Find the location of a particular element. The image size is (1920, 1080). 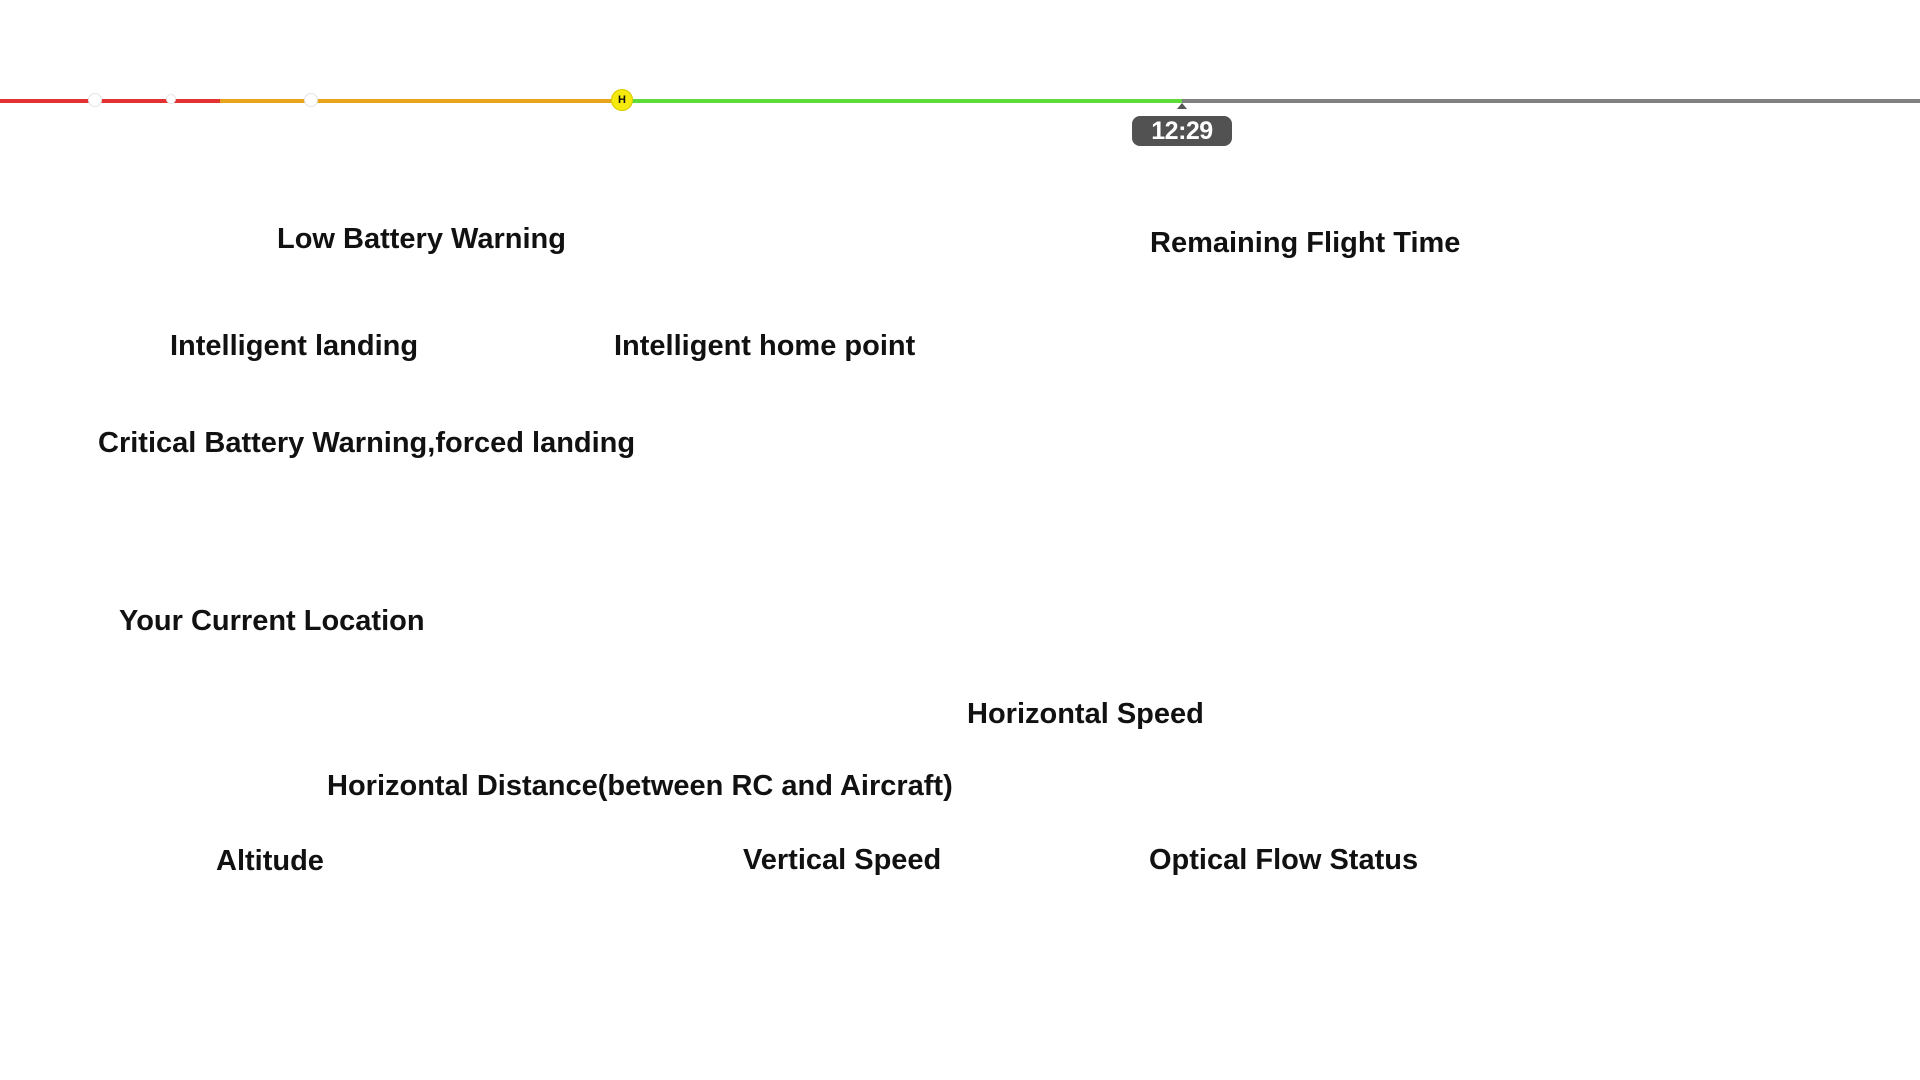

vertical-speed-label: Vertical Speed is located at coordinates (842, 860).